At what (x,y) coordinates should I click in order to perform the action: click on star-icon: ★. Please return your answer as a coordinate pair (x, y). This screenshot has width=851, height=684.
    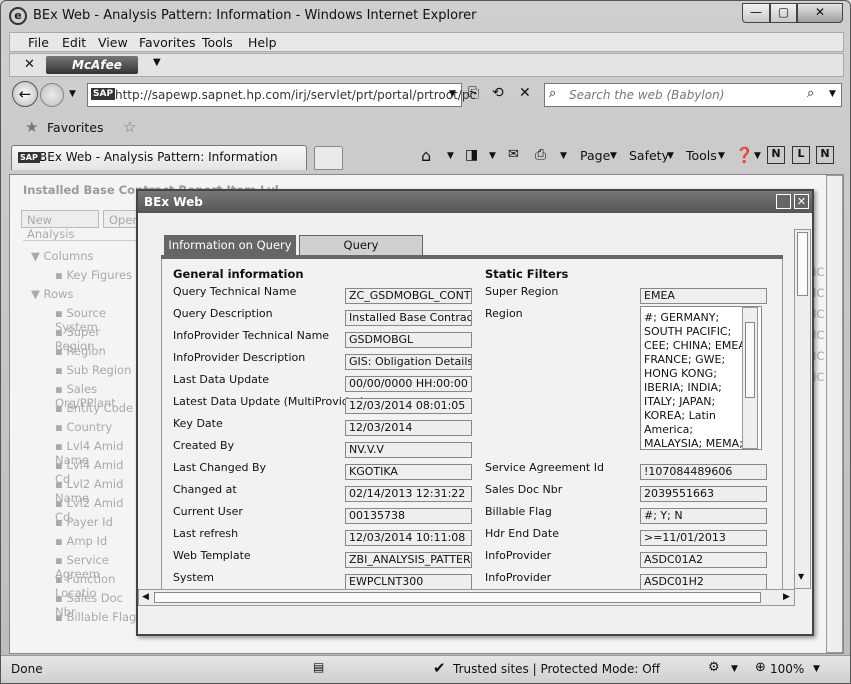
    Looking at the image, I should click on (32, 127).